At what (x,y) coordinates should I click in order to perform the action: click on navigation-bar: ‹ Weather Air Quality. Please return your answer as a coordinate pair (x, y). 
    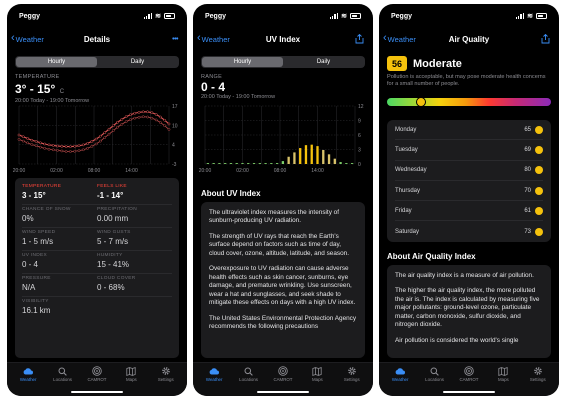
    Looking at the image, I should click on (469, 39).